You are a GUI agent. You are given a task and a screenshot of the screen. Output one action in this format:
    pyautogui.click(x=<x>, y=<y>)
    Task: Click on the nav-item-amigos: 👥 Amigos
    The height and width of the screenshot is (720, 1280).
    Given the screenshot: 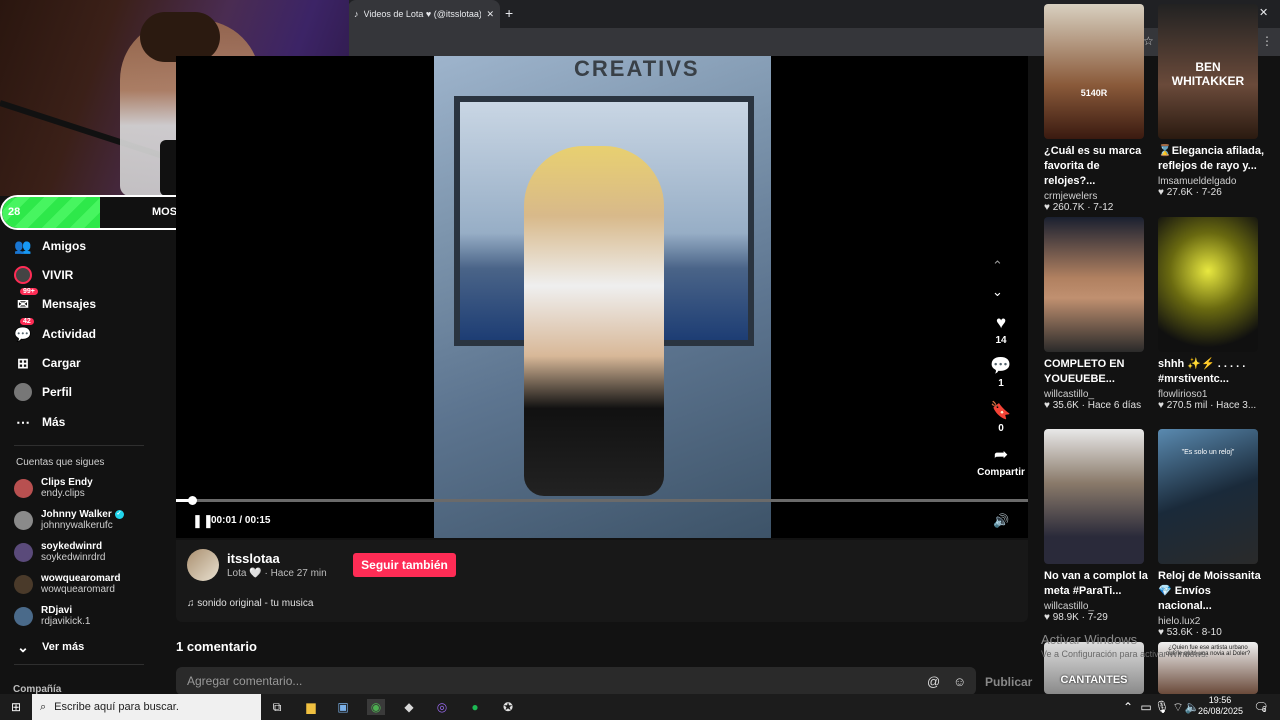 What is the action you would take?
    pyautogui.click(x=50, y=246)
    